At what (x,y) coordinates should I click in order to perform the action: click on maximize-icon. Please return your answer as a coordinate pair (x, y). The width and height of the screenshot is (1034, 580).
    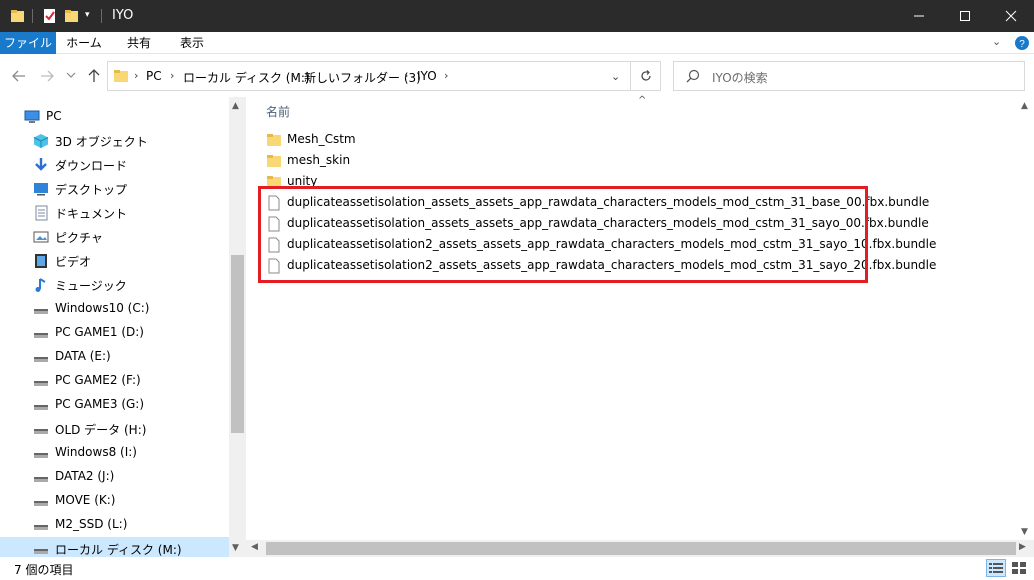
    Looking at the image, I should click on (965, 16).